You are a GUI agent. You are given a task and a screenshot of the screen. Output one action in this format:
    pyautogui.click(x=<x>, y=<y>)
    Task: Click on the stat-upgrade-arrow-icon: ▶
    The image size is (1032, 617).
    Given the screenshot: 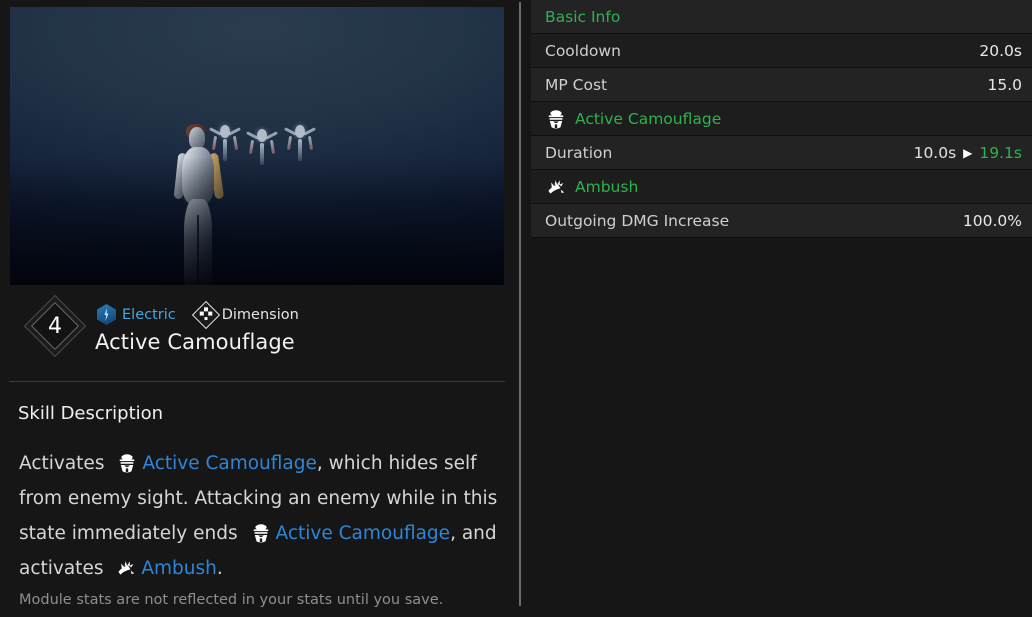 What is the action you would take?
    pyautogui.click(x=968, y=152)
    